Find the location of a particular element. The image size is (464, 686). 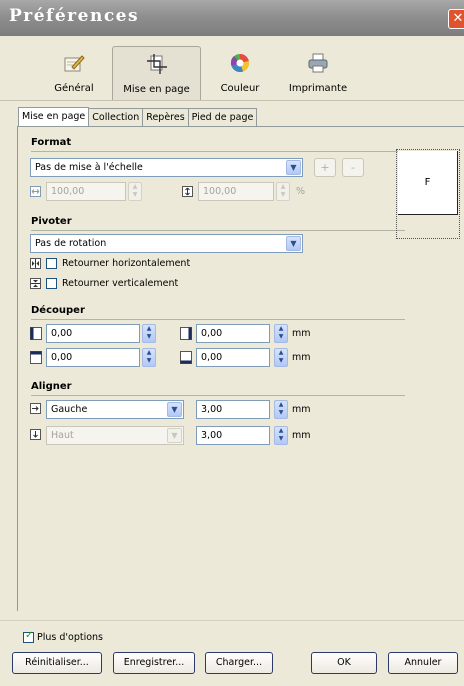

toolbar-page-setup-button: Mise en page is located at coordinates (156, 73).